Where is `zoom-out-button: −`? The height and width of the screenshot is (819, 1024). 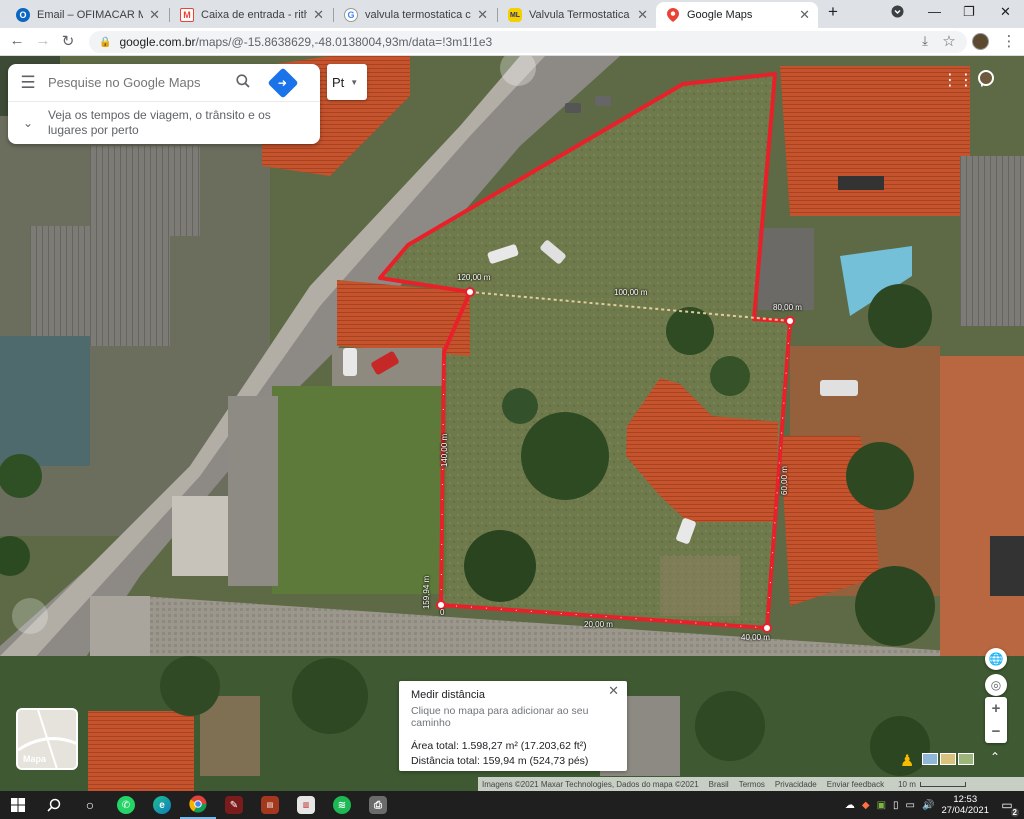
zoom-out-button: − is located at coordinates (996, 731).